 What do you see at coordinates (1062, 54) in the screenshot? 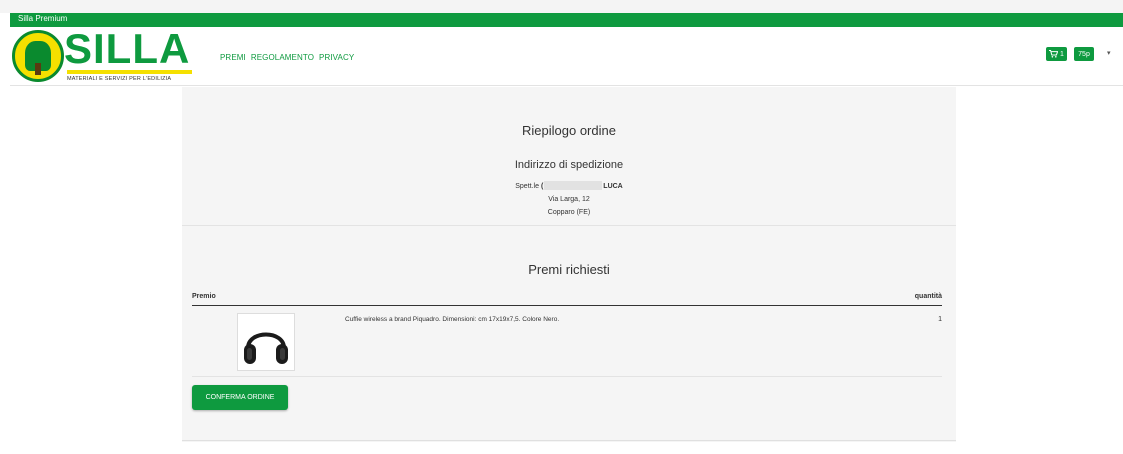
I see `cart-count: 1` at bounding box center [1062, 54].